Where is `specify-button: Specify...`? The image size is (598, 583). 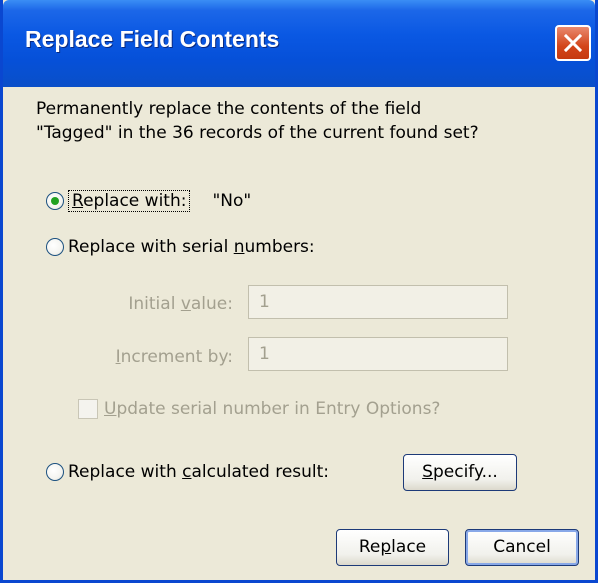
specify-button: Specify... is located at coordinates (460, 472).